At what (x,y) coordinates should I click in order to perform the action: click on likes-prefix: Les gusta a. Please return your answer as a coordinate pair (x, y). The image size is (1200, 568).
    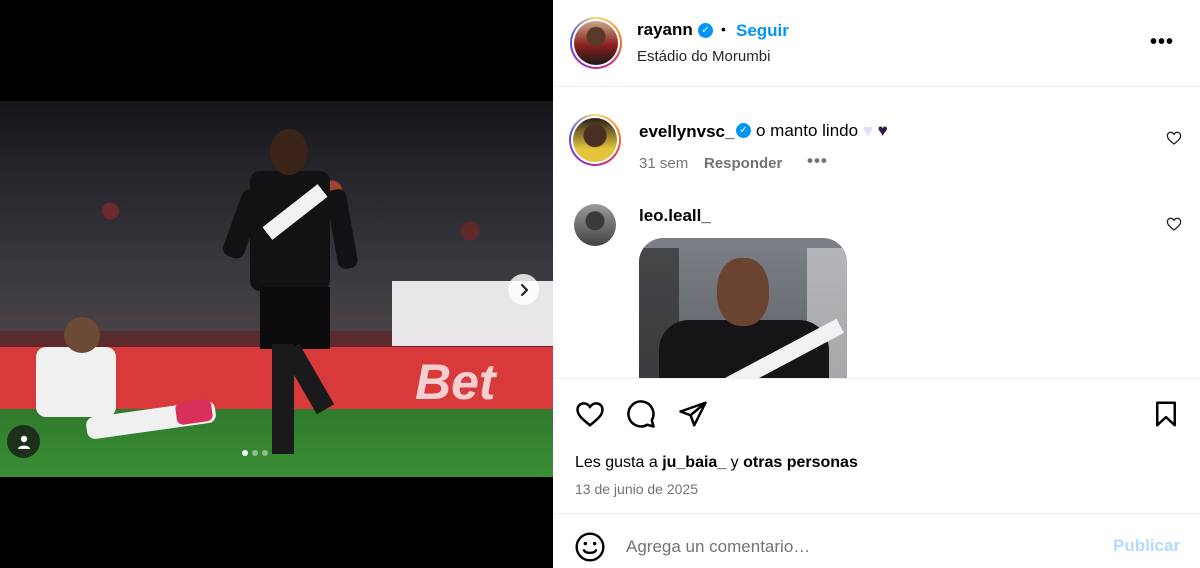
    Looking at the image, I should click on (616, 462).